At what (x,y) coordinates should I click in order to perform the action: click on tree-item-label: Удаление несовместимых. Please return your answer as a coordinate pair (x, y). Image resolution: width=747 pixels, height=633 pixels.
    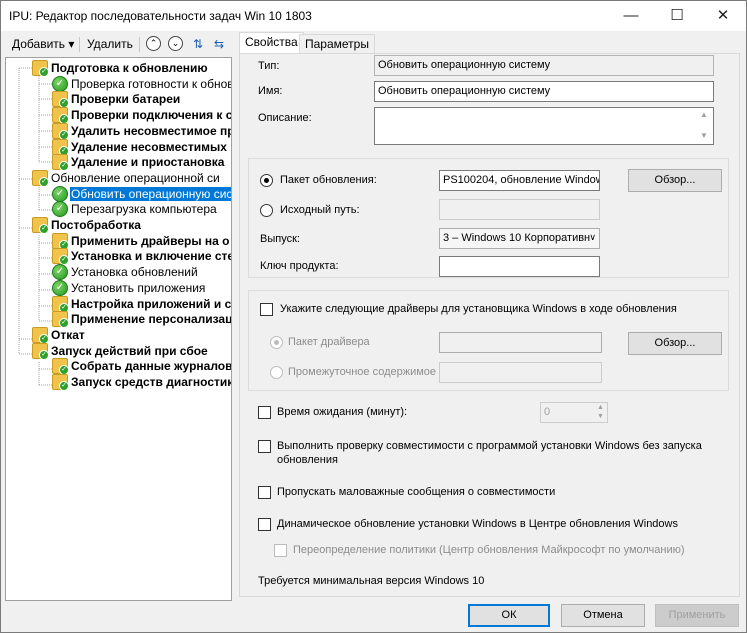
    Looking at the image, I should click on (149, 147).